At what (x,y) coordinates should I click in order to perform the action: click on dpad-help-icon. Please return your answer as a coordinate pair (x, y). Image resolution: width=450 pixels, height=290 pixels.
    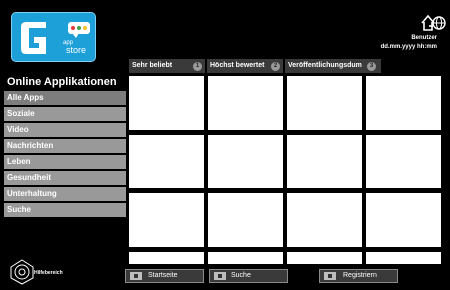
    Looking at the image, I should click on (22, 272).